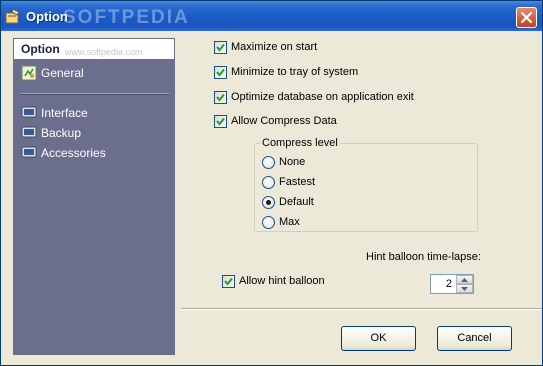 This screenshot has height=366, width=543. What do you see at coordinates (292, 162) in the screenshot?
I see `radio-label: None` at bounding box center [292, 162].